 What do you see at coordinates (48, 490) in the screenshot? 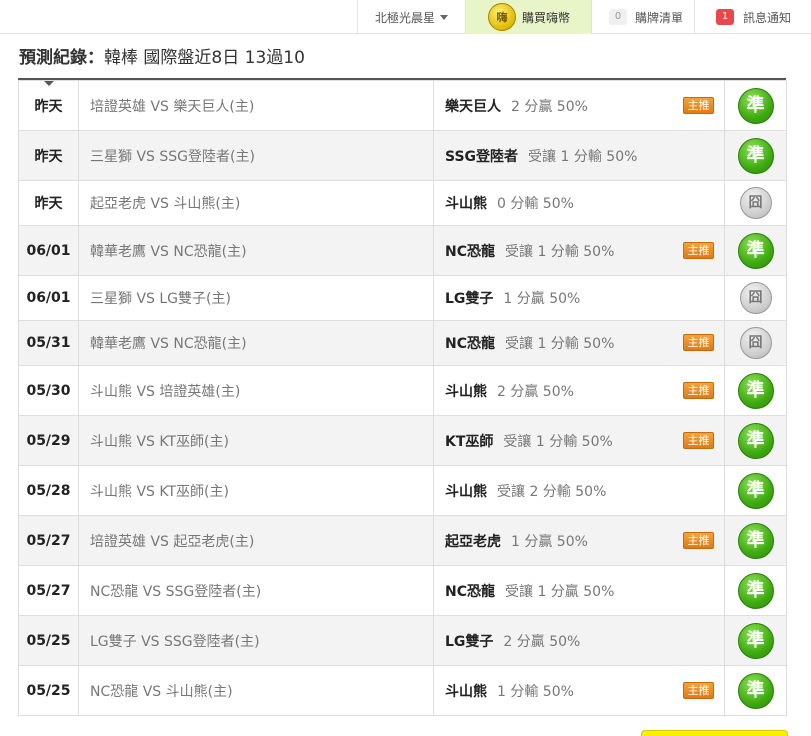
I see `row-date: 05/28` at bounding box center [48, 490].